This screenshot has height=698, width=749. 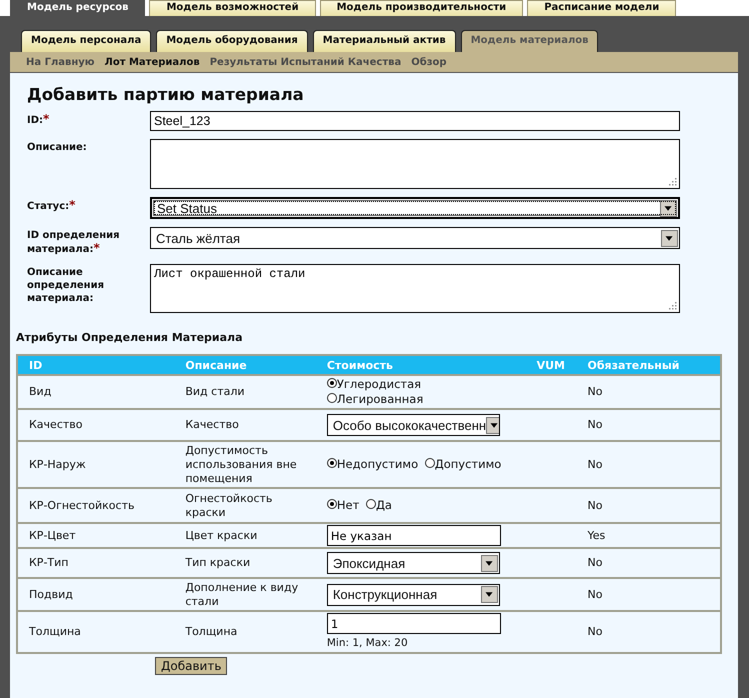 I want to click on text-area, so click(x=415, y=164).